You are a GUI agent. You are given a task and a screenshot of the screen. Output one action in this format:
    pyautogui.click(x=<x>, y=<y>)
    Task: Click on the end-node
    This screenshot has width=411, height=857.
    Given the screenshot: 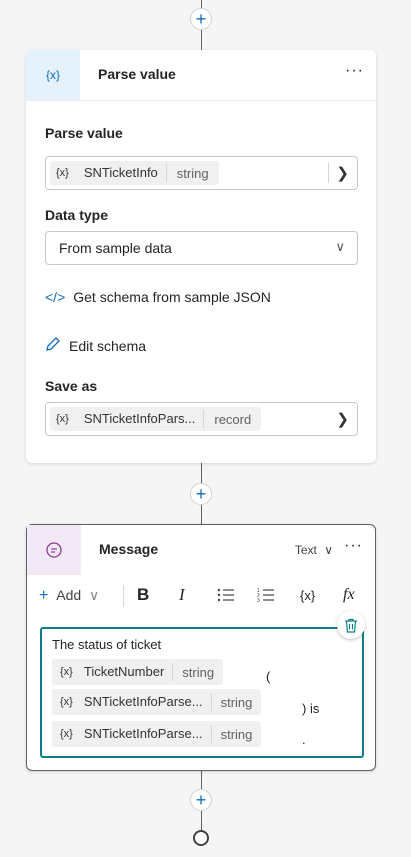 What is the action you would take?
    pyautogui.click(x=201, y=838)
    